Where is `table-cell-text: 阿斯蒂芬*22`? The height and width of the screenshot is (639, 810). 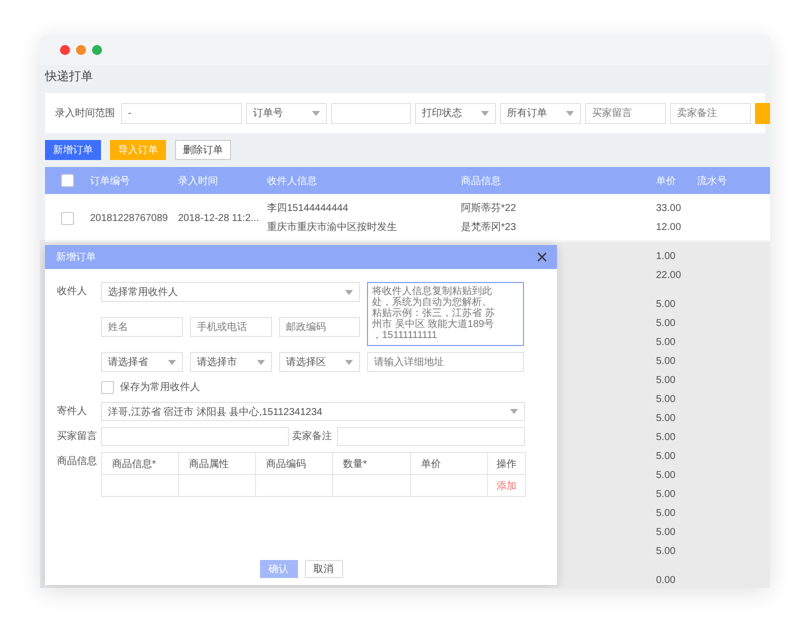
table-cell-text: 阿斯蒂芬*22 is located at coordinates (489, 209).